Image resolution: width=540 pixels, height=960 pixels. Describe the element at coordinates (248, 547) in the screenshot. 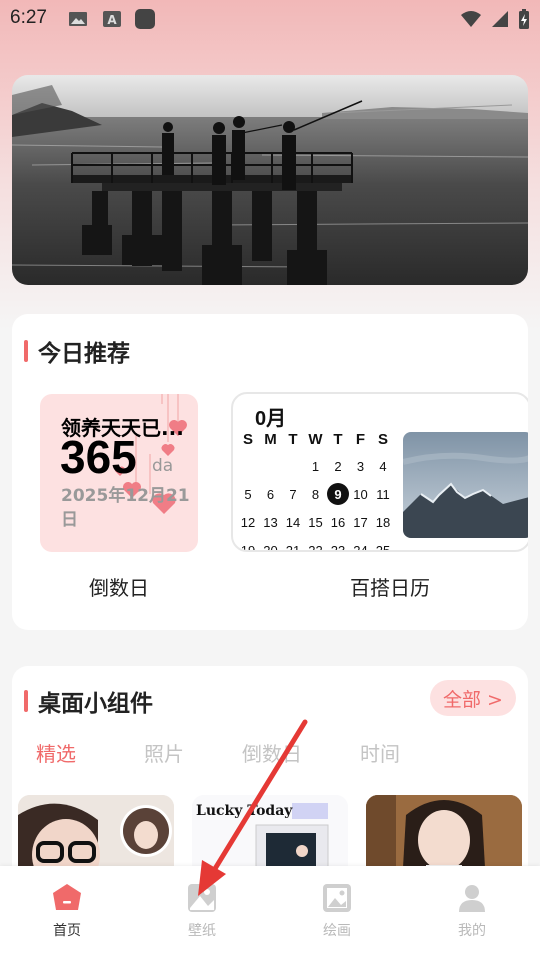

I see `calendar-day: 19` at that location.